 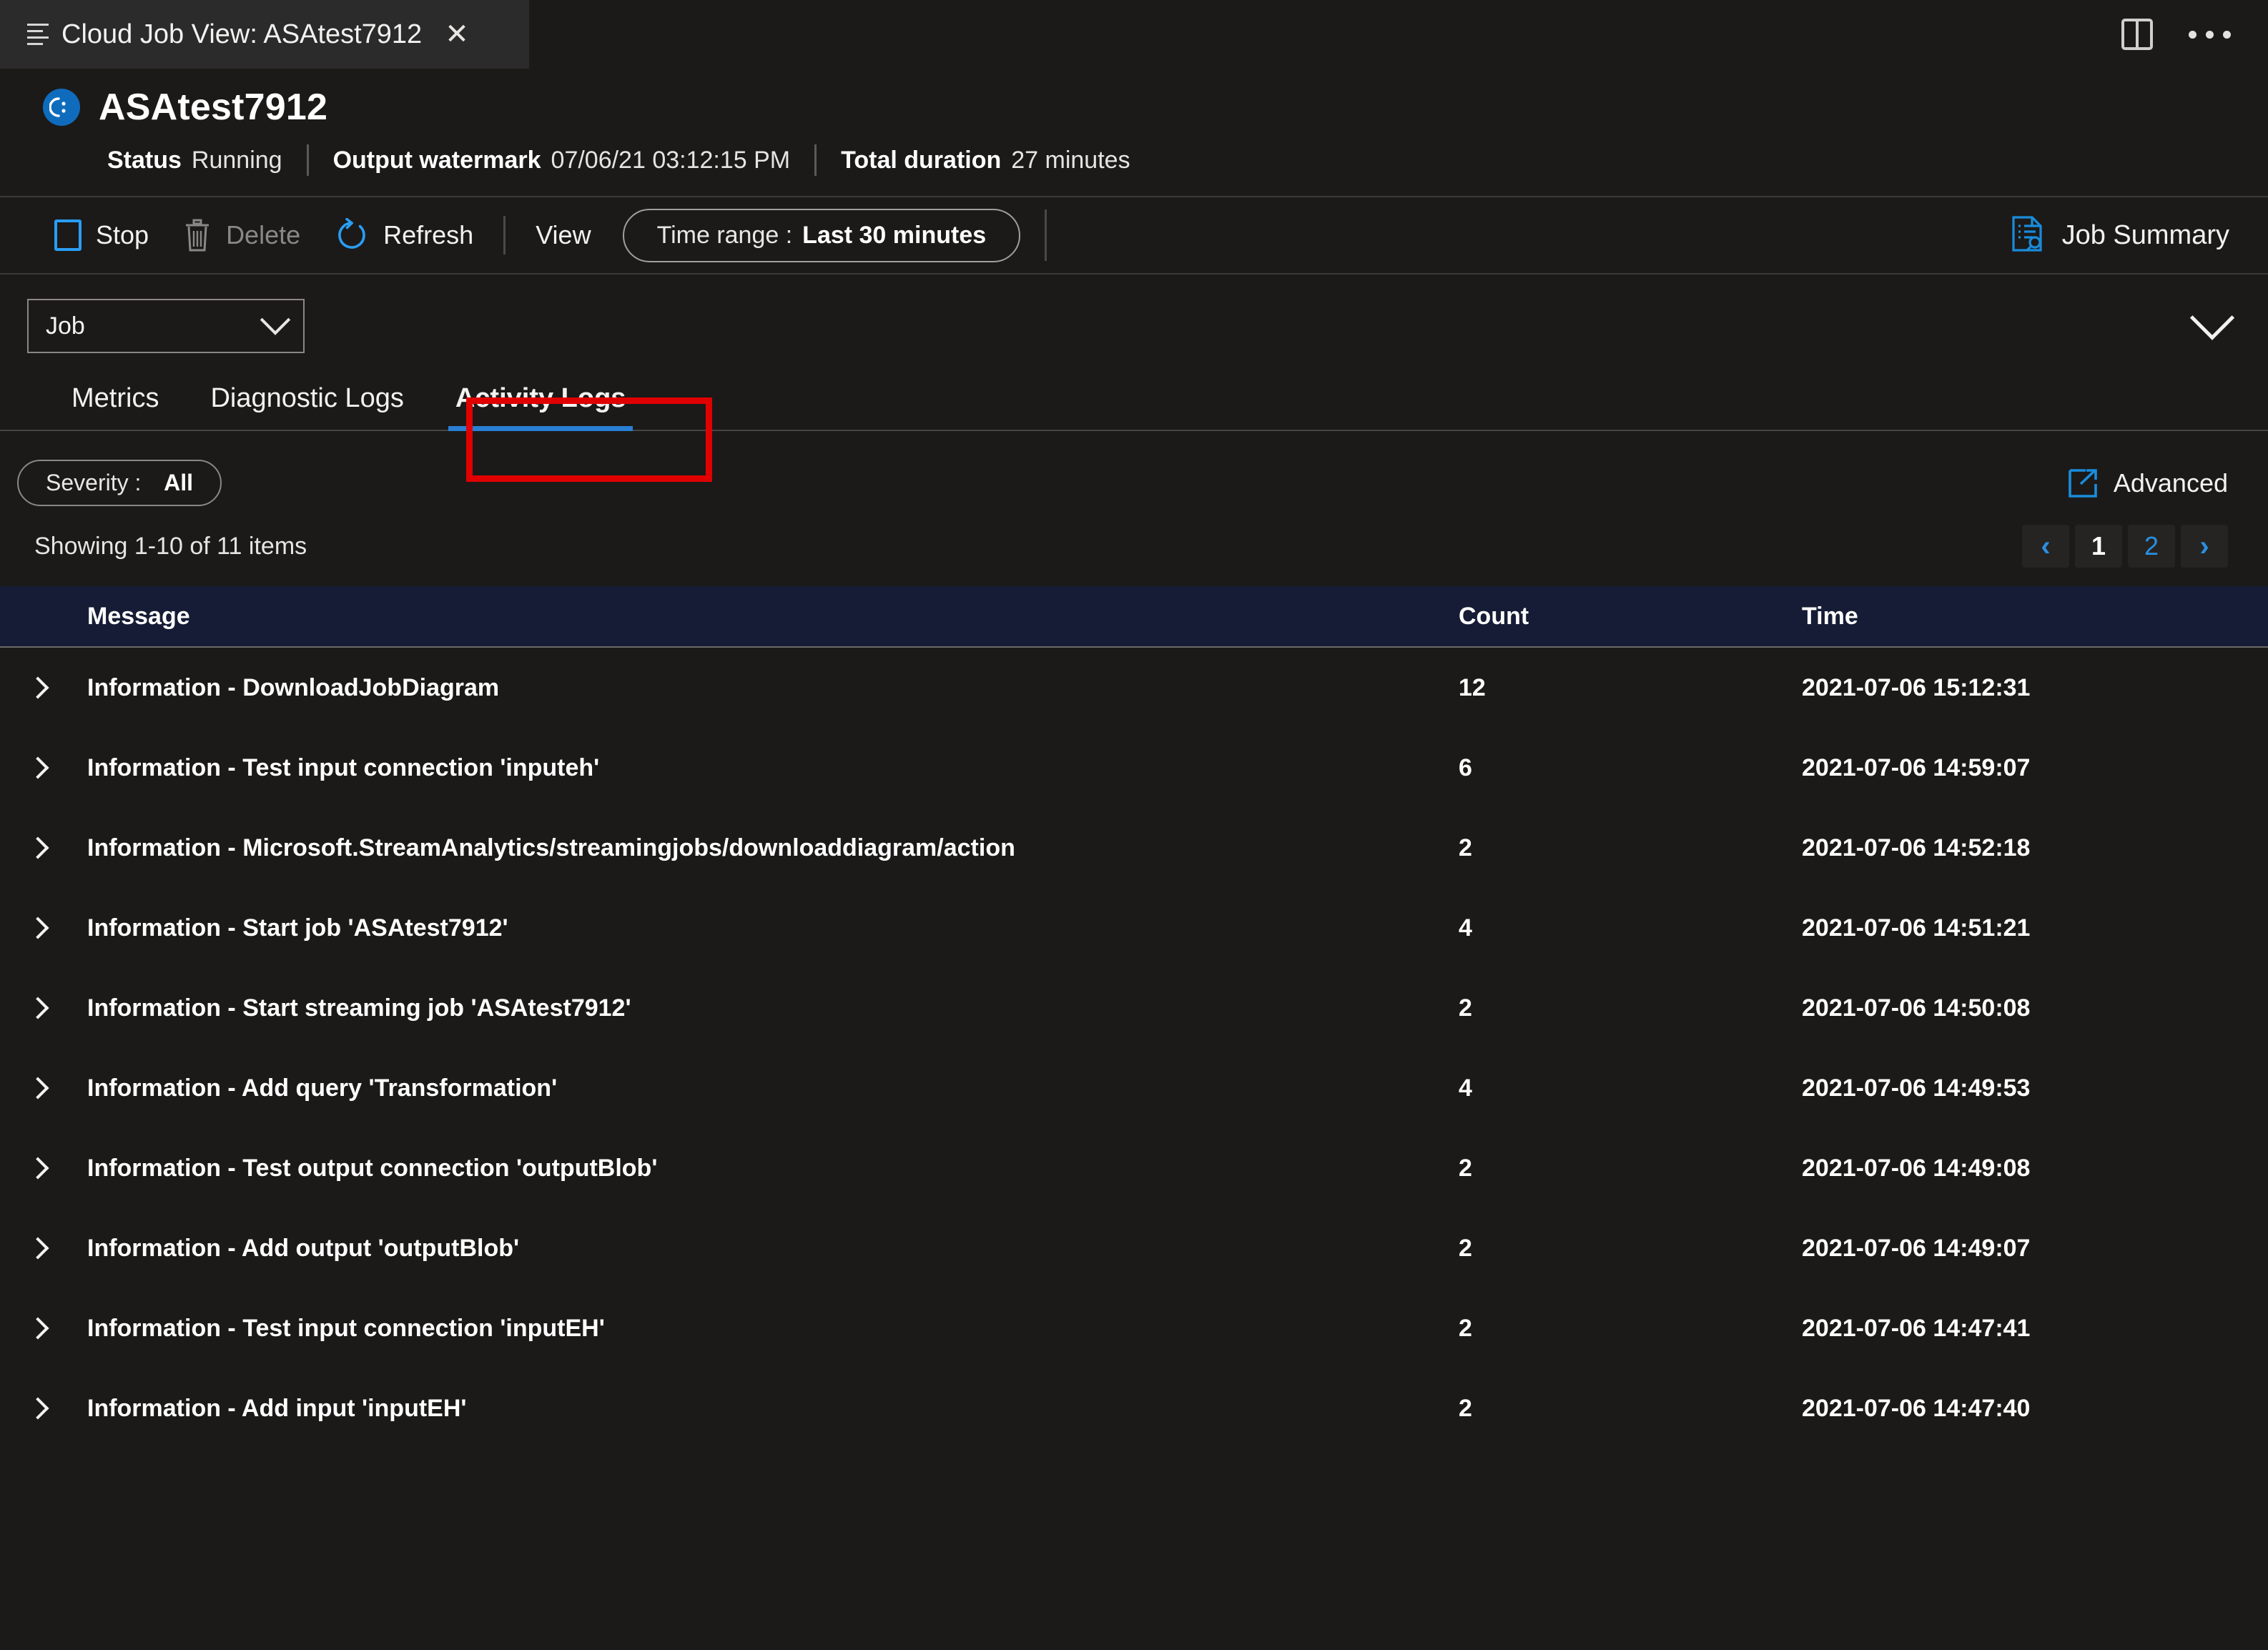 I want to click on collapse-panel-chevron-icon, so click(x=2212, y=317).